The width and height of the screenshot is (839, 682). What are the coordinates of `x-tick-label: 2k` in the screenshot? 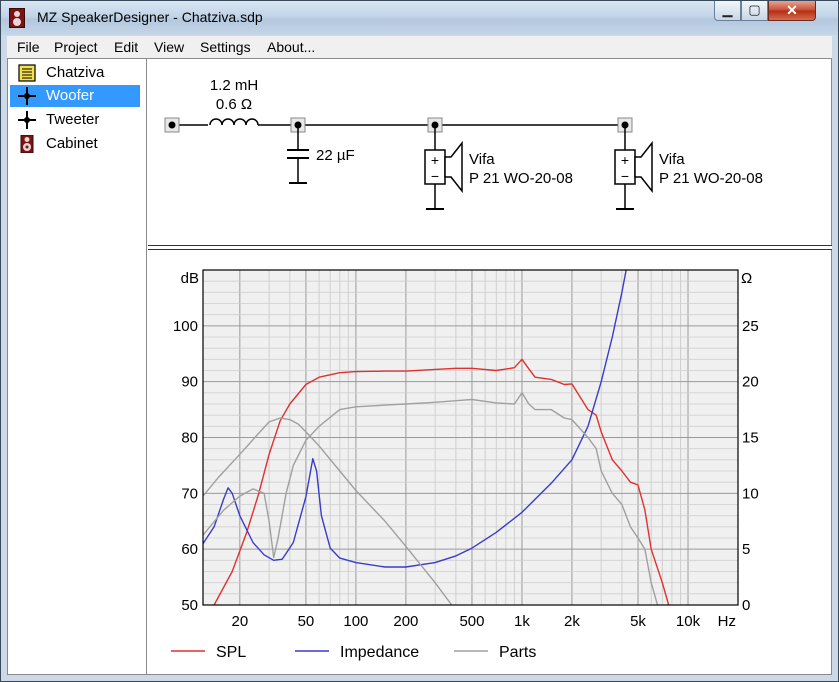 It's located at (572, 621).